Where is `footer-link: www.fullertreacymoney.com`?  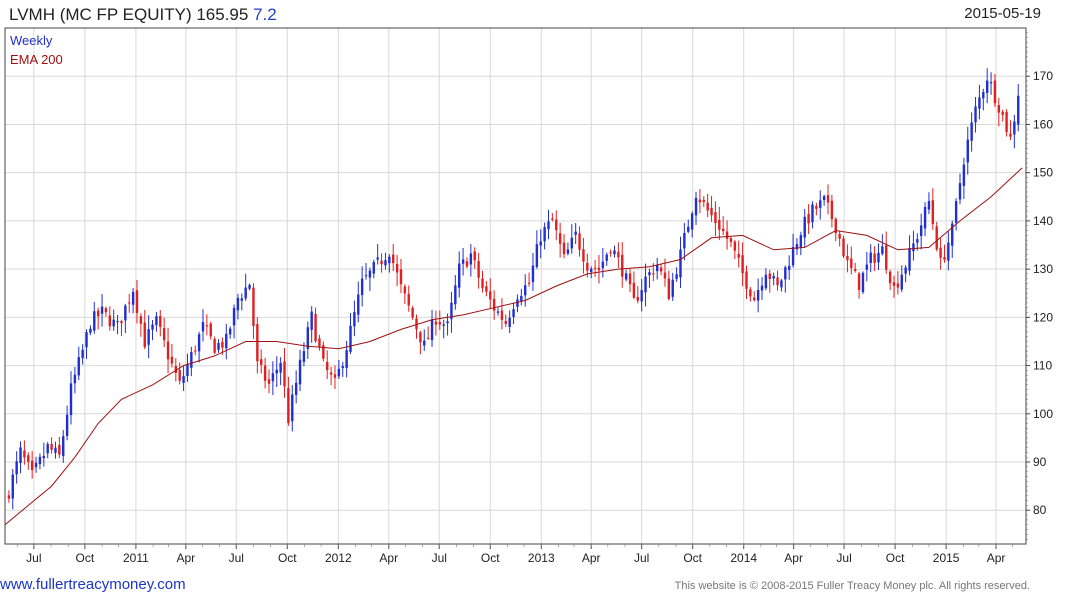
footer-link: www.fullertreacymoney.com is located at coordinates (93, 584).